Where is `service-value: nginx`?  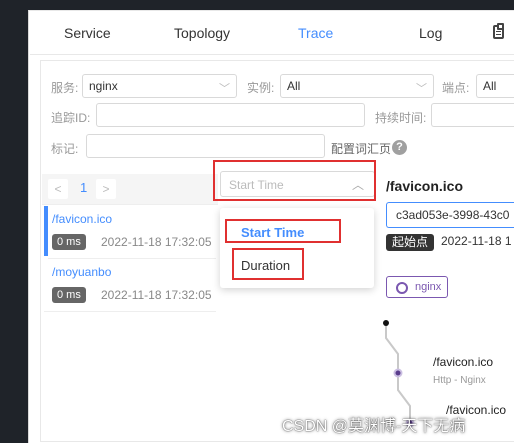 service-value: nginx is located at coordinates (103, 86).